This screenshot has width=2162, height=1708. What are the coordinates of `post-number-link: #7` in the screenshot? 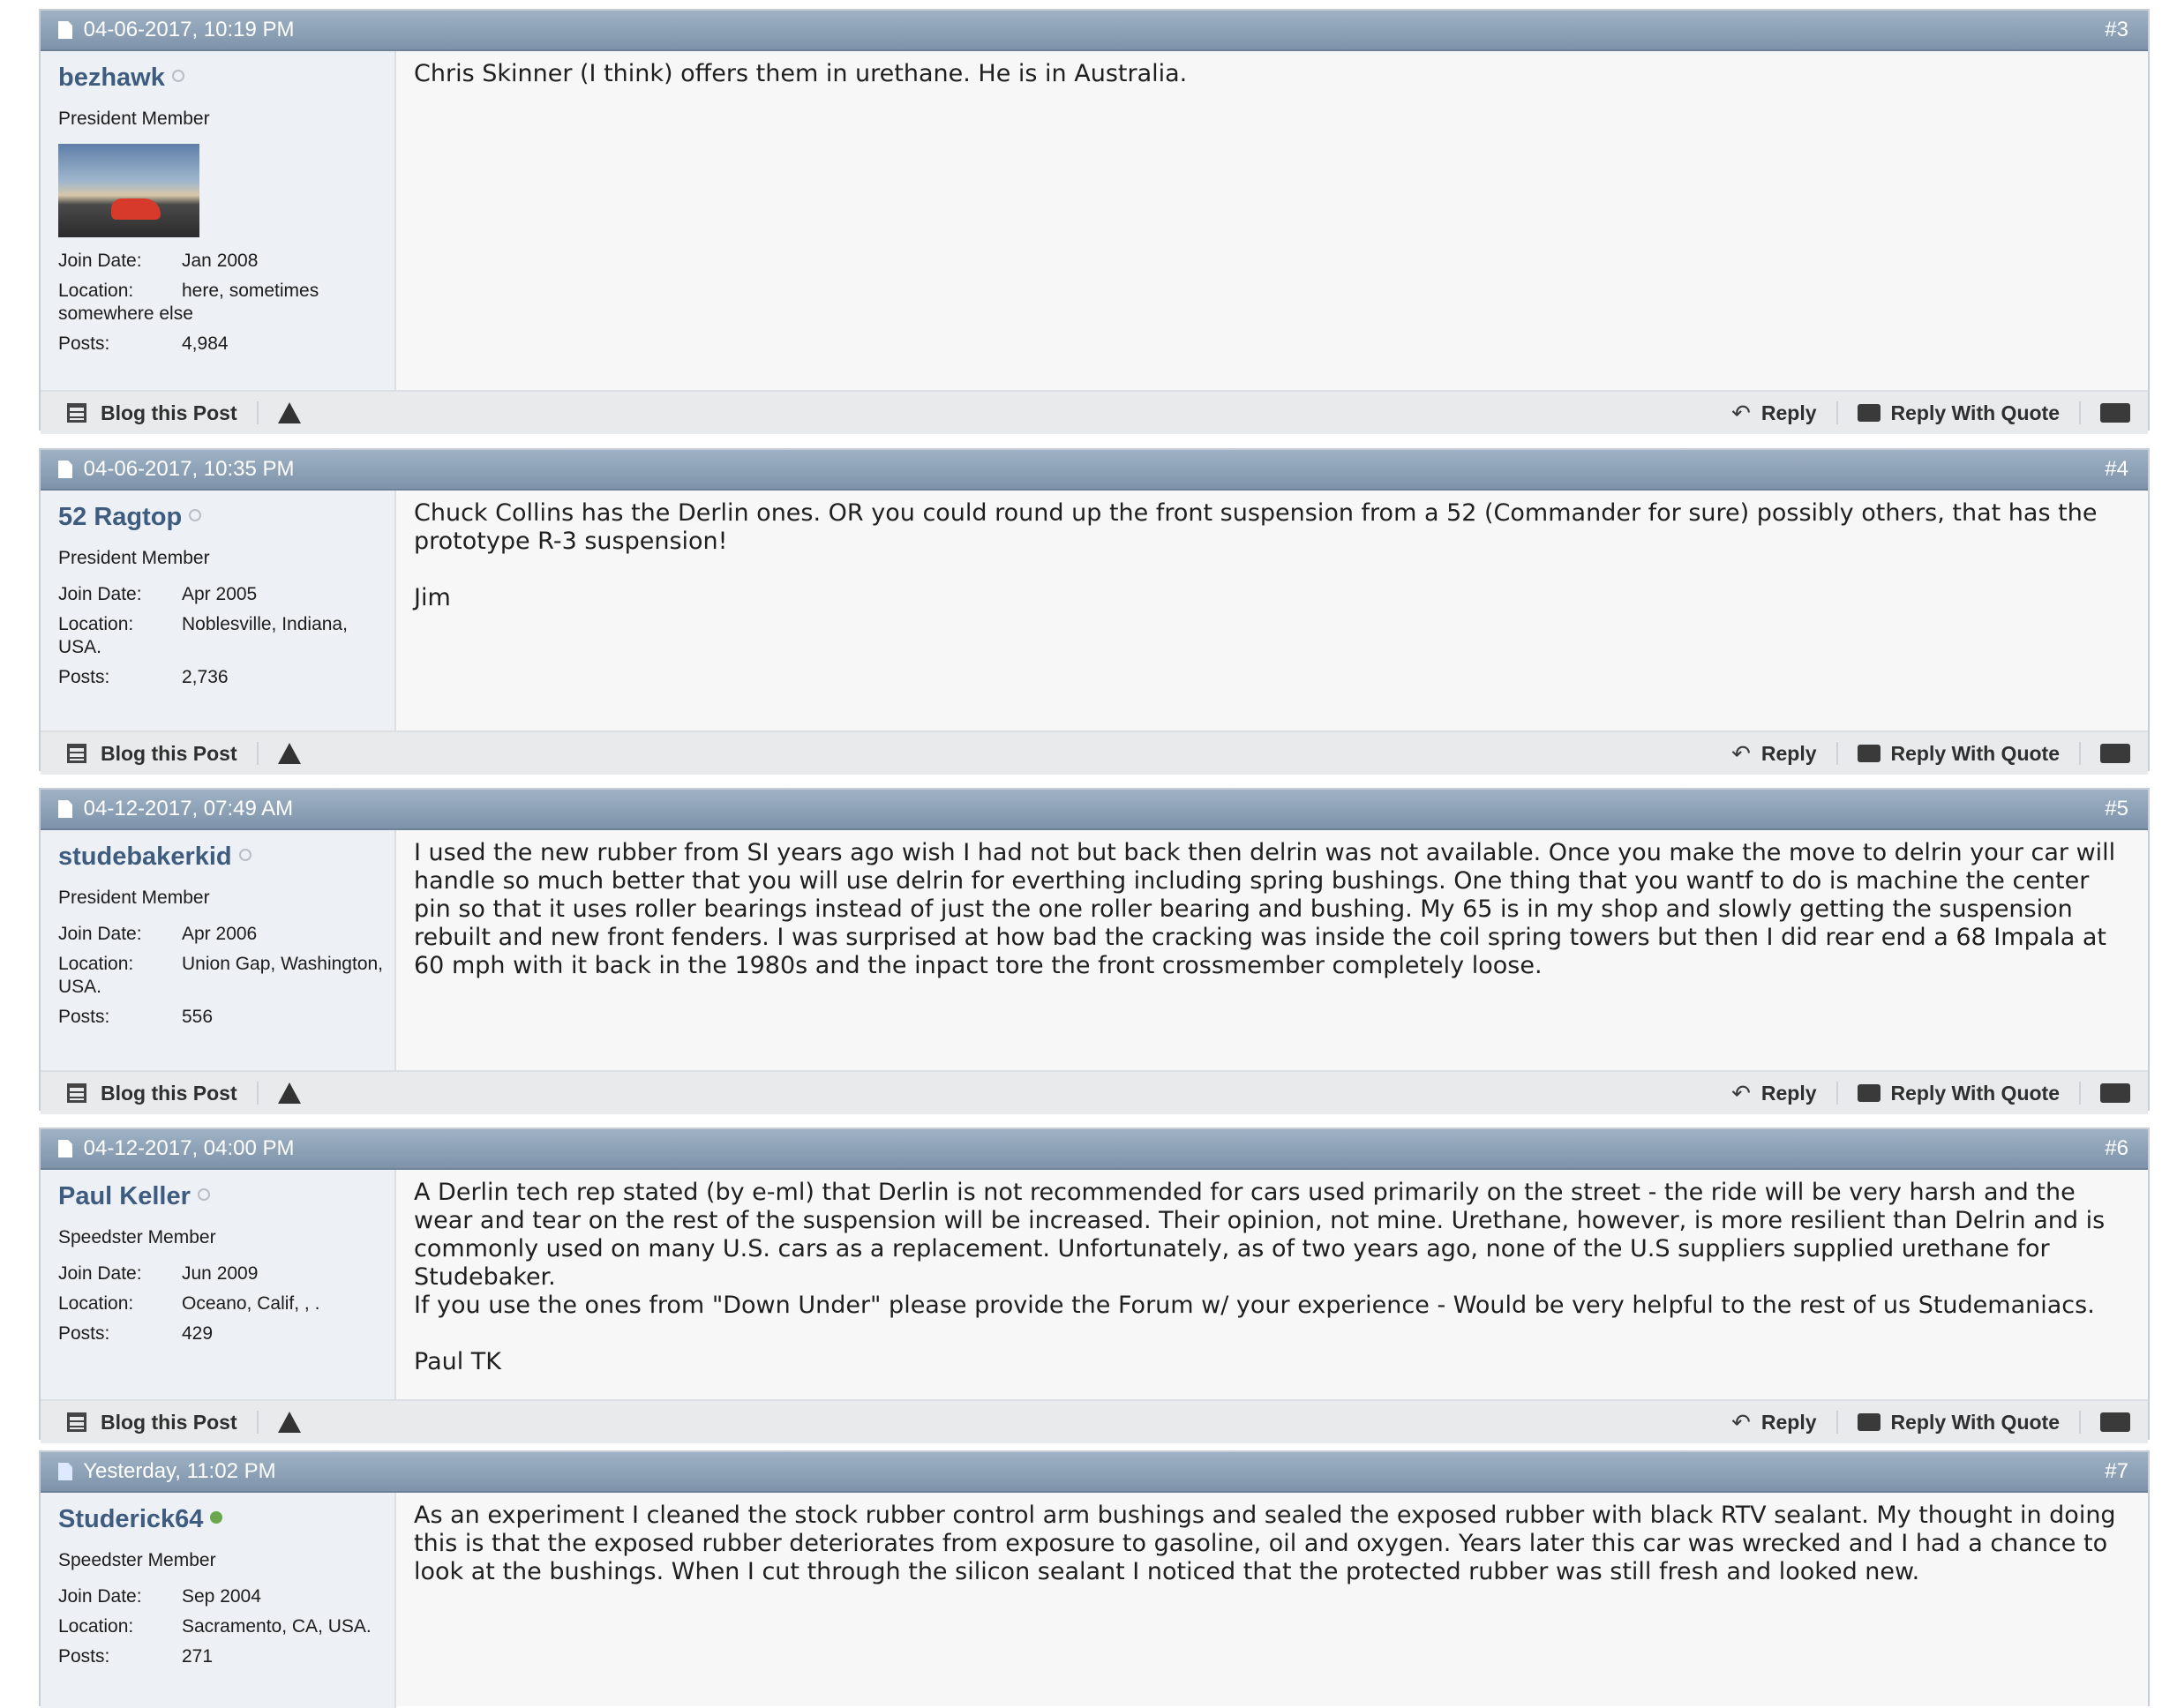 It's located at (2117, 1471).